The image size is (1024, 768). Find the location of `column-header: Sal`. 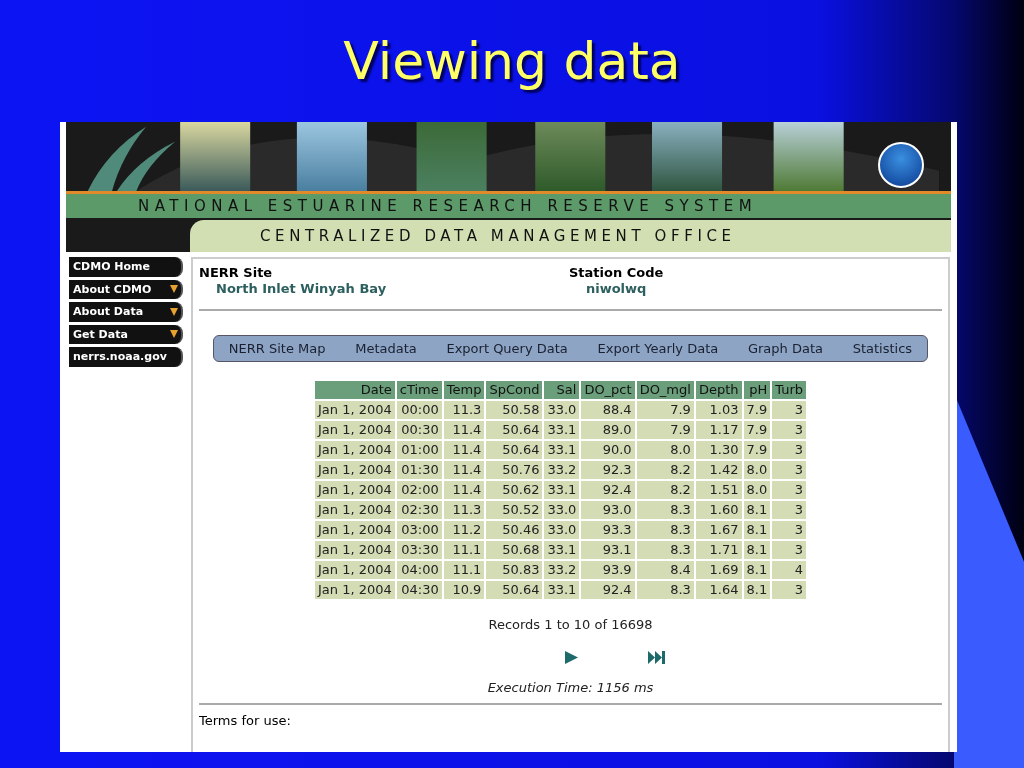

column-header: Sal is located at coordinates (562, 390).